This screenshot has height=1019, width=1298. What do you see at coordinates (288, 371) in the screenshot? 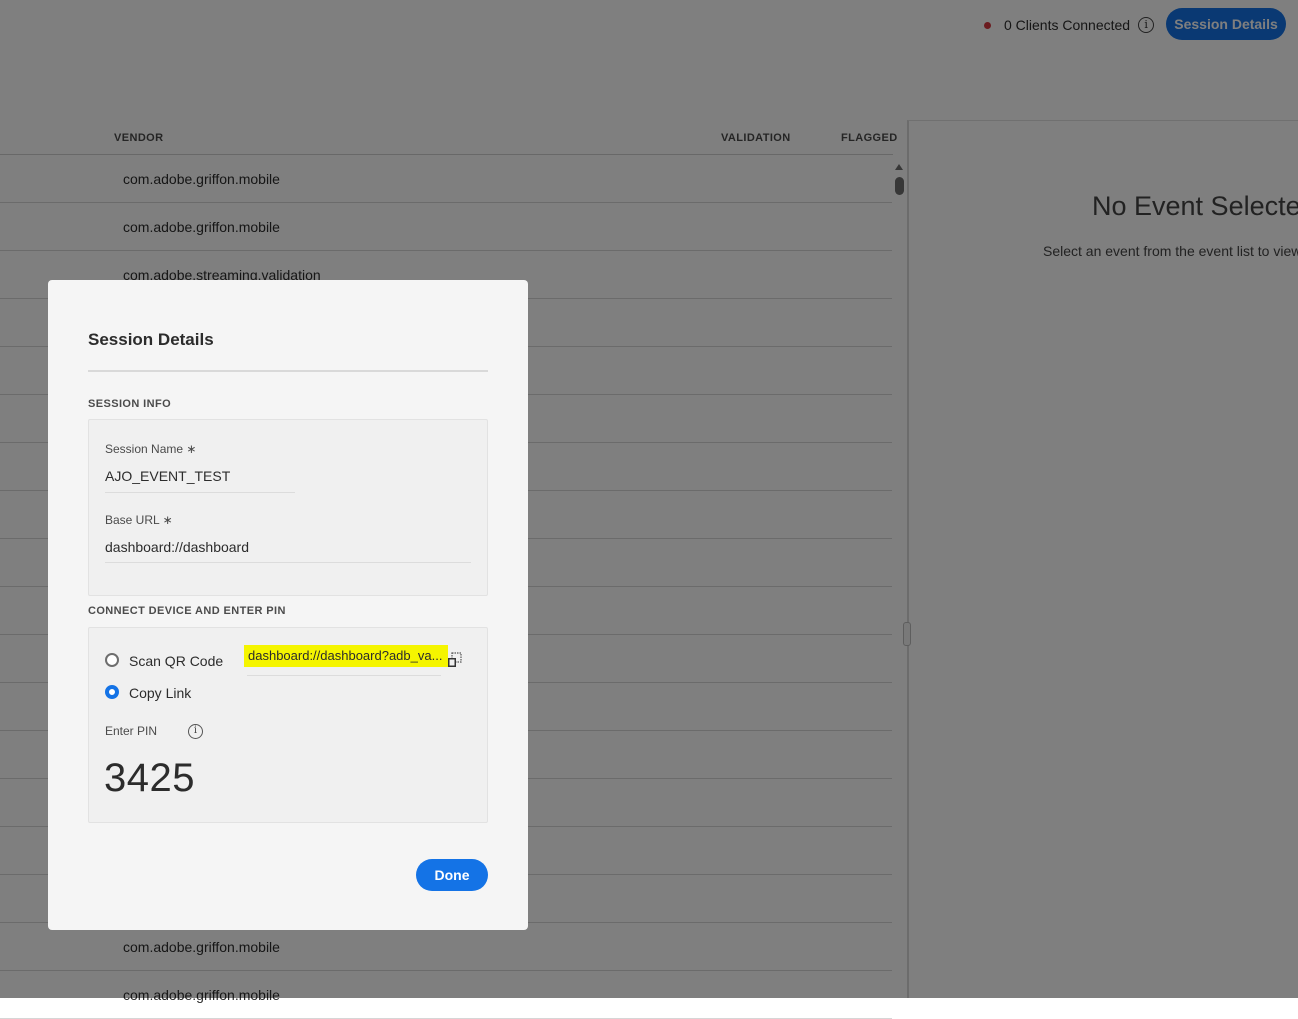
I see `dialog-divider` at bounding box center [288, 371].